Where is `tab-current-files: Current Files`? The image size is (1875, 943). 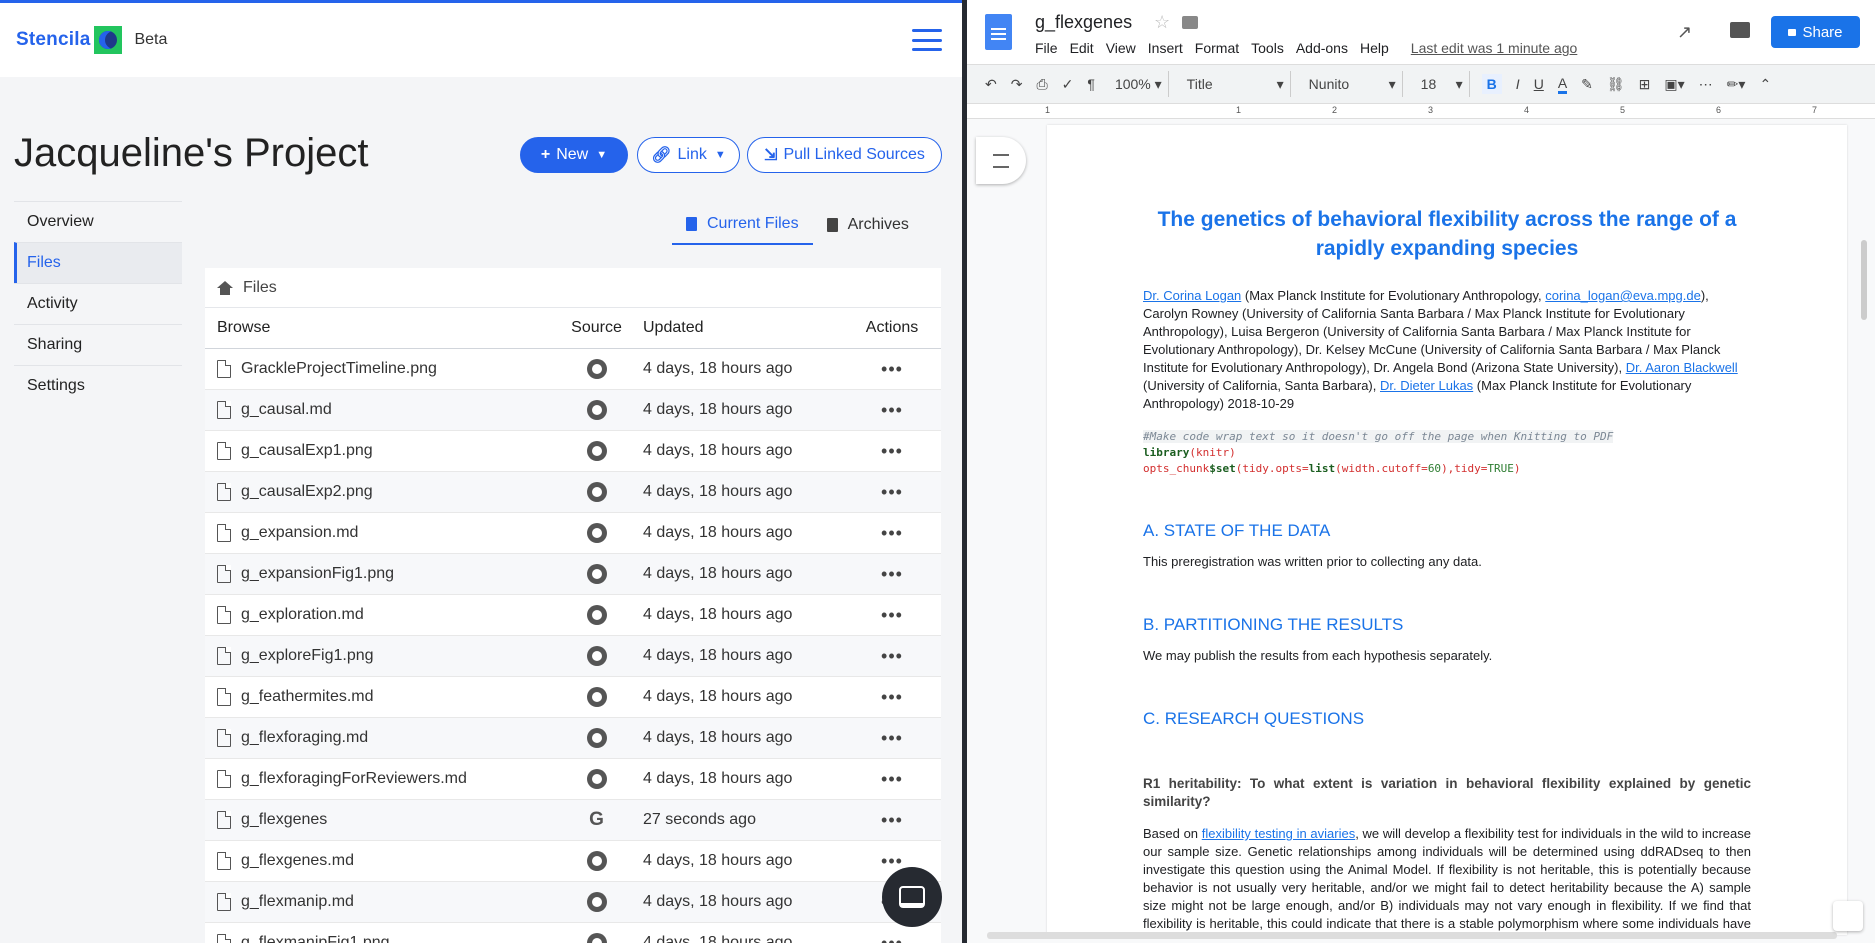 tab-current-files: Current Files is located at coordinates (742, 225).